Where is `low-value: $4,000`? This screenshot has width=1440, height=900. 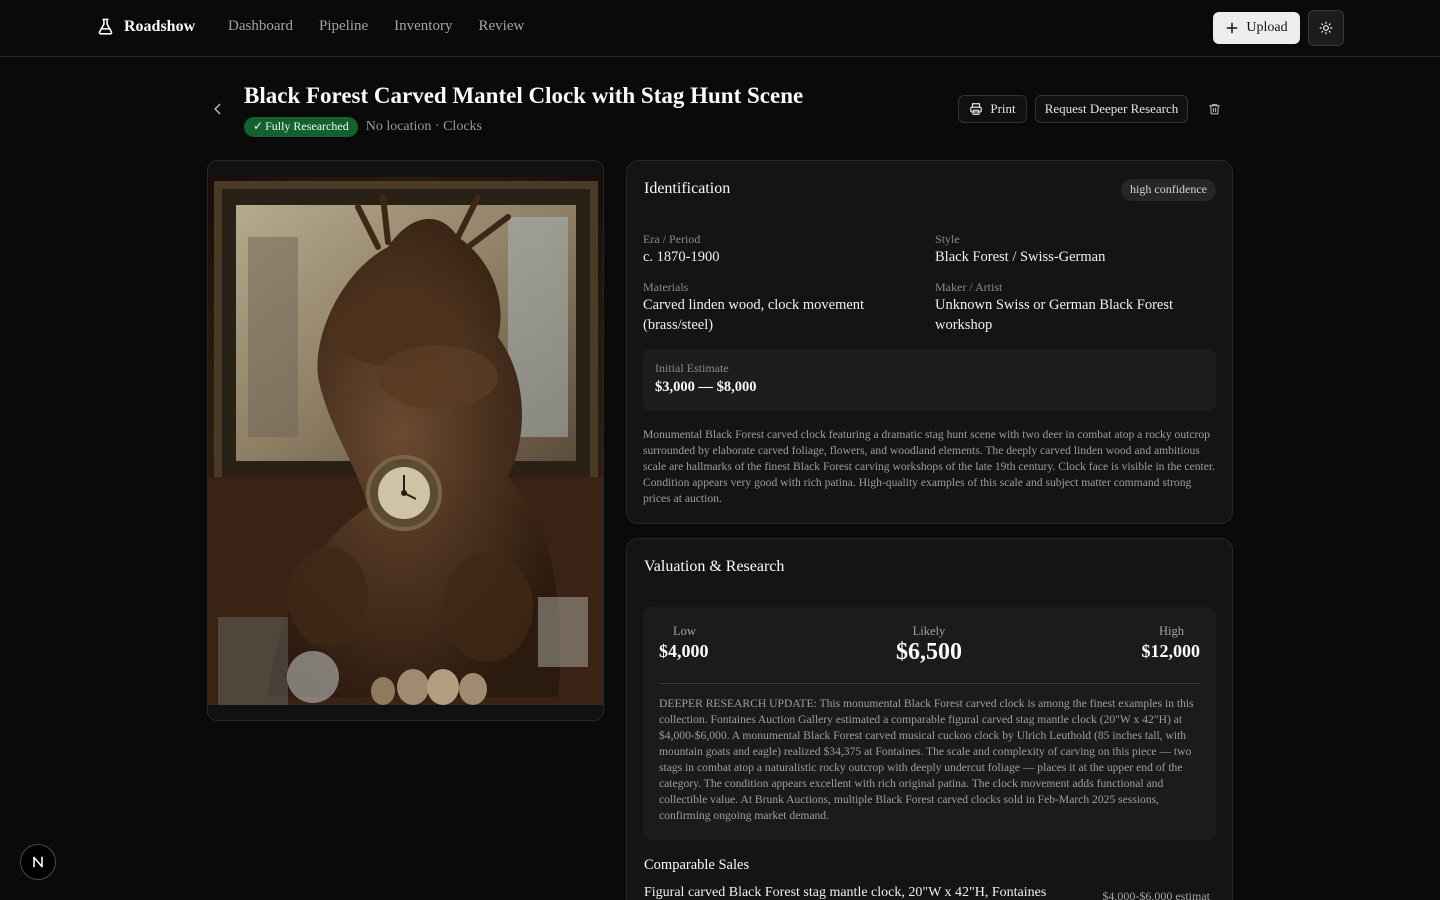
low-value: $4,000 is located at coordinates (684, 651).